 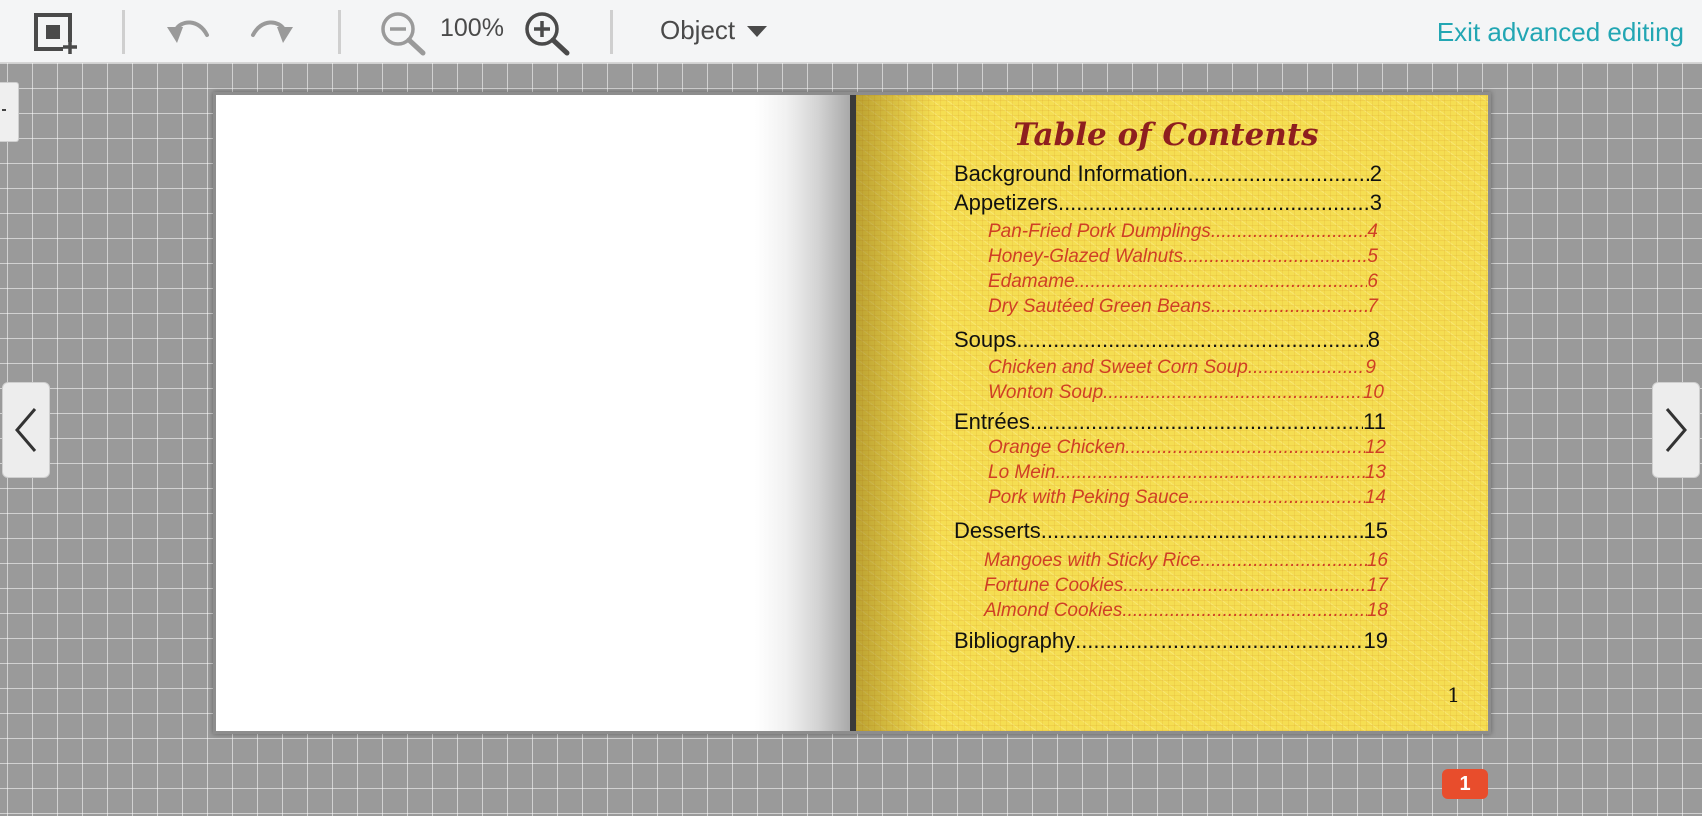 What do you see at coordinates (1118, 367) in the screenshot?
I see `toc-entry-label: Chicken and Sweet Corn Soup` at bounding box center [1118, 367].